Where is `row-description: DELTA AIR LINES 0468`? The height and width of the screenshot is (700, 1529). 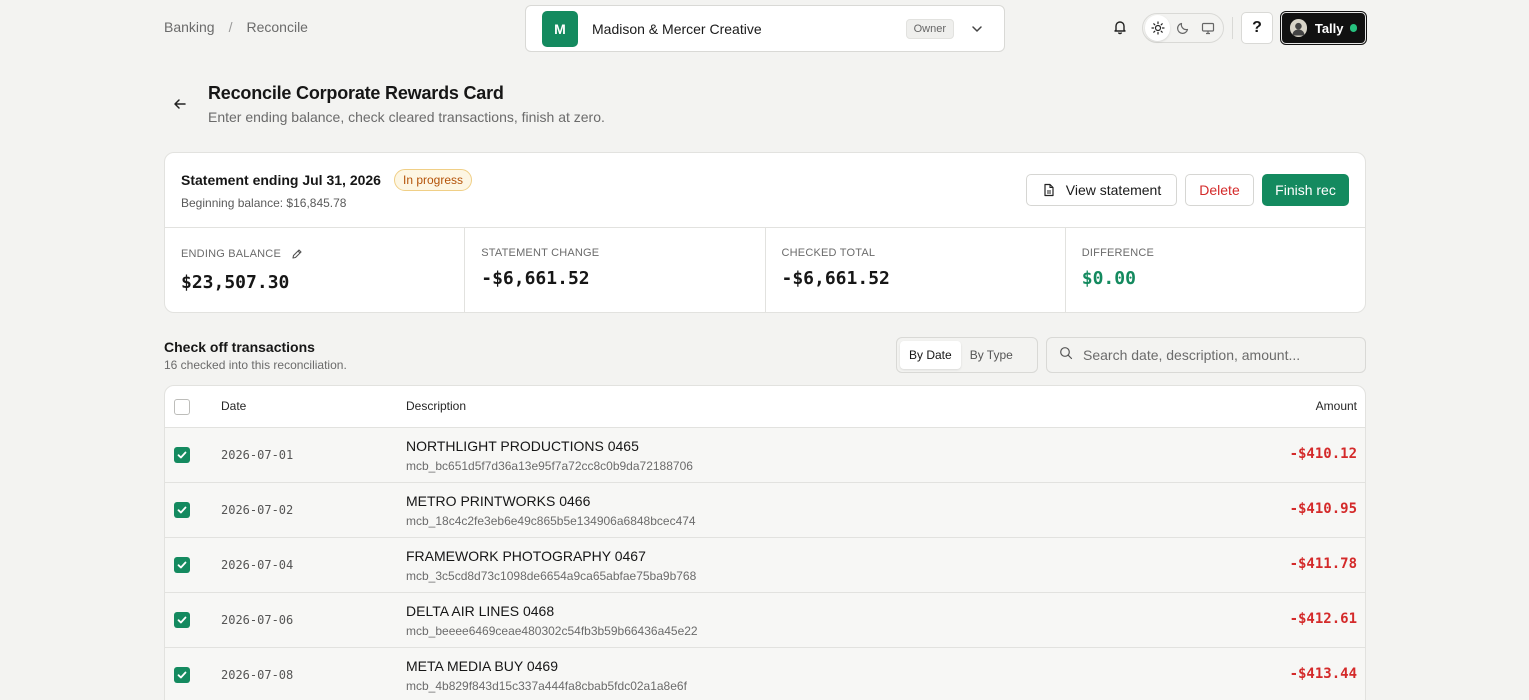
row-description: DELTA AIR LINES 0468 is located at coordinates (480, 611).